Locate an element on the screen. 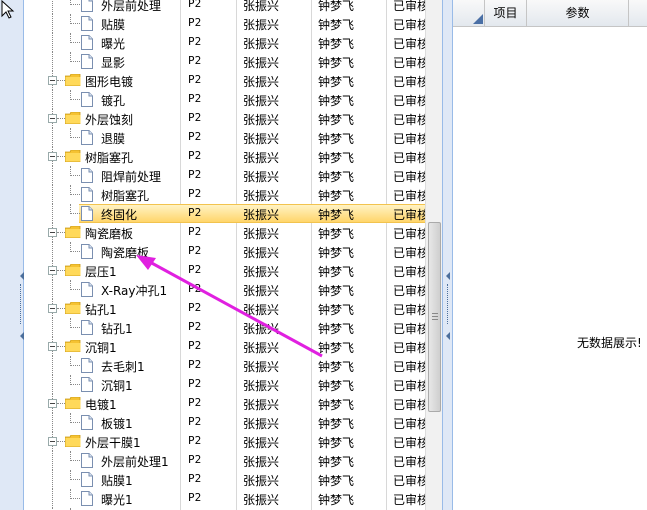  tree-item-row: X-Ray冲孔1 P2 张振兴 钟梦飞 已审核 is located at coordinates (225, 289).